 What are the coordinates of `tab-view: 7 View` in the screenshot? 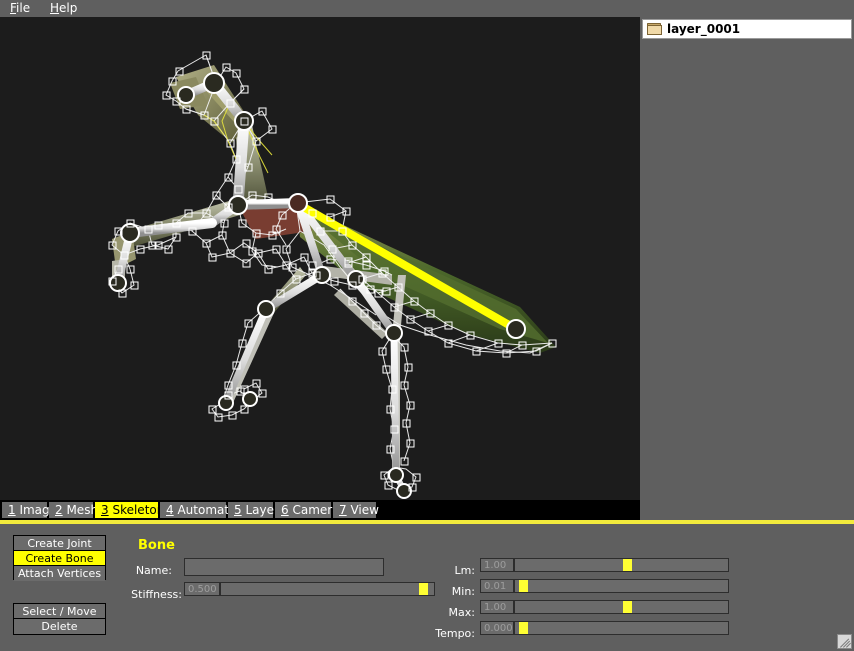 It's located at (356, 510).